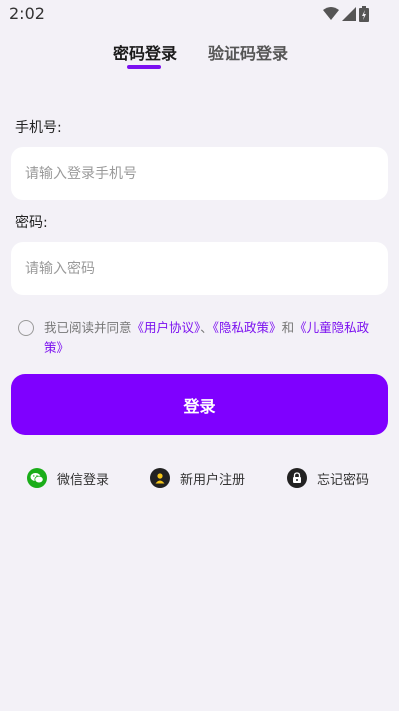  I want to click on wechat-icon, so click(37, 478).